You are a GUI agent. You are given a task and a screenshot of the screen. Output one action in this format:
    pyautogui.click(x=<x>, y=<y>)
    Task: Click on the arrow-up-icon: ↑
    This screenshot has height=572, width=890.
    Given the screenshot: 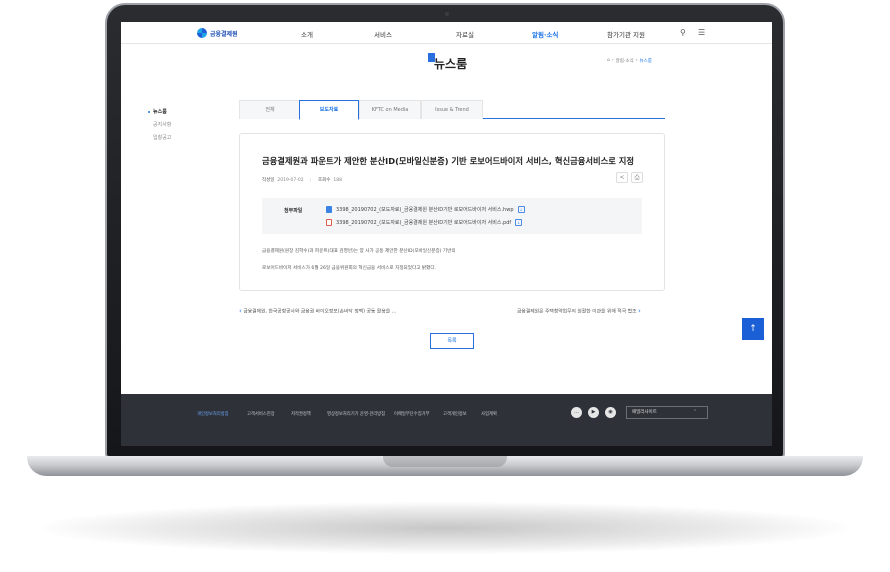 What is the action you would take?
    pyautogui.click(x=753, y=329)
    